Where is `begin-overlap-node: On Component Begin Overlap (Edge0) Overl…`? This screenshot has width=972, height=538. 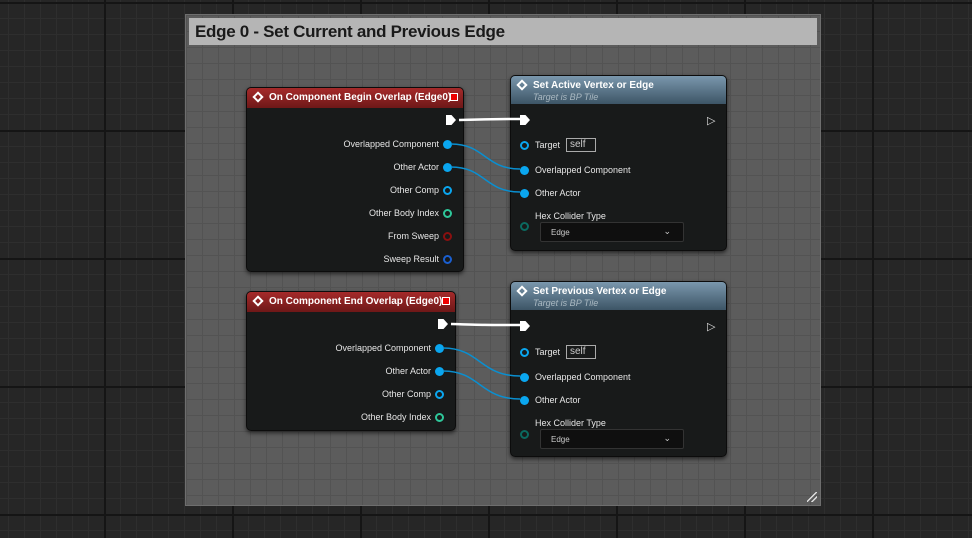 begin-overlap-node: On Component Begin Overlap (Edge0) Overl… is located at coordinates (355, 179).